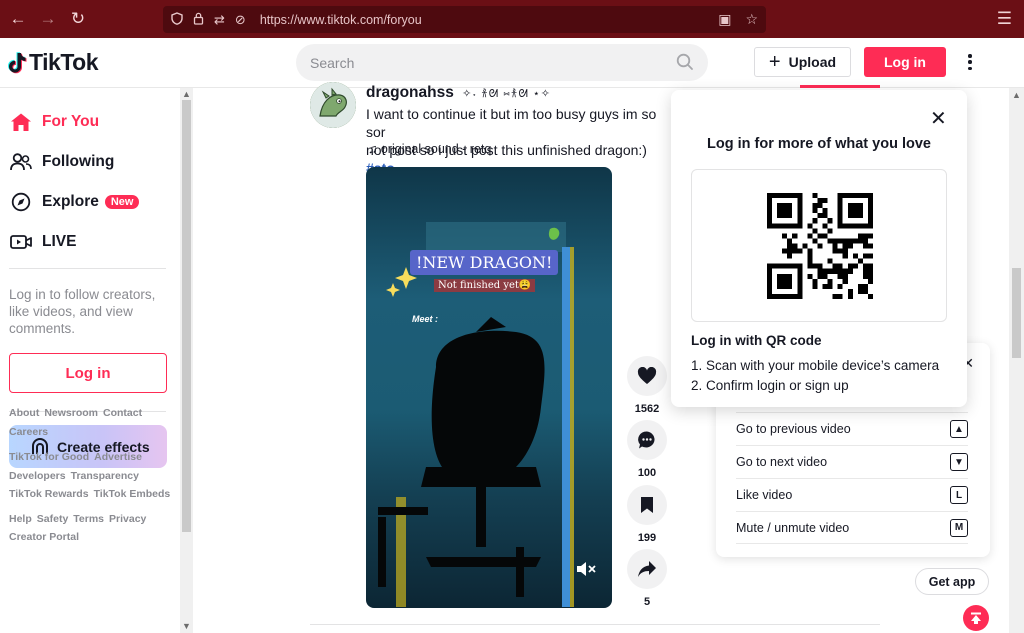 The height and width of the screenshot is (633, 1024). I want to click on footer-link: TikTok Rewards, so click(49, 494).